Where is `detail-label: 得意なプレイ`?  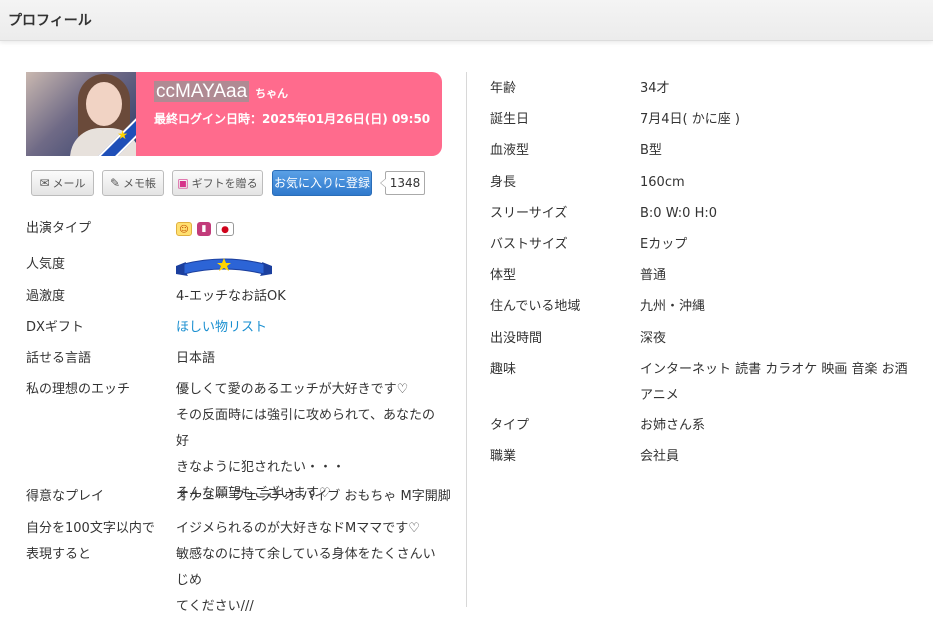
detail-label: 得意なプレイ is located at coordinates (65, 496).